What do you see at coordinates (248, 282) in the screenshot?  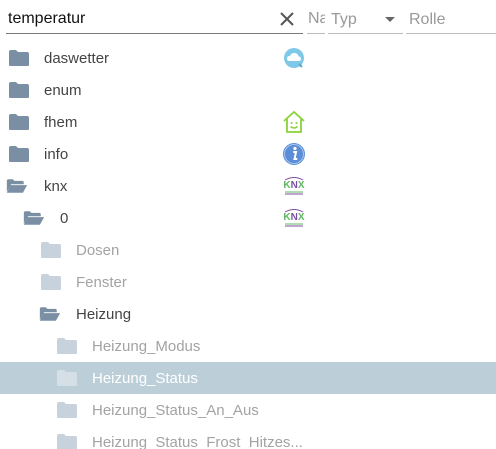 I see `tree-row-fenster: Fenster` at bounding box center [248, 282].